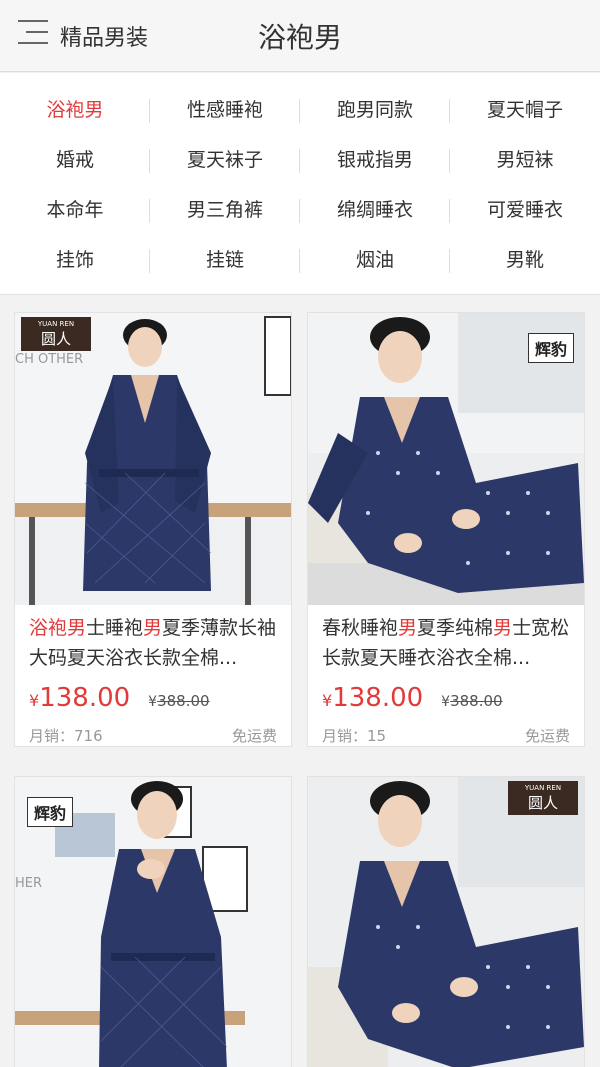 This screenshot has width=600, height=1067. I want to click on tag-item: 绵绸睡衣, so click(375, 210).